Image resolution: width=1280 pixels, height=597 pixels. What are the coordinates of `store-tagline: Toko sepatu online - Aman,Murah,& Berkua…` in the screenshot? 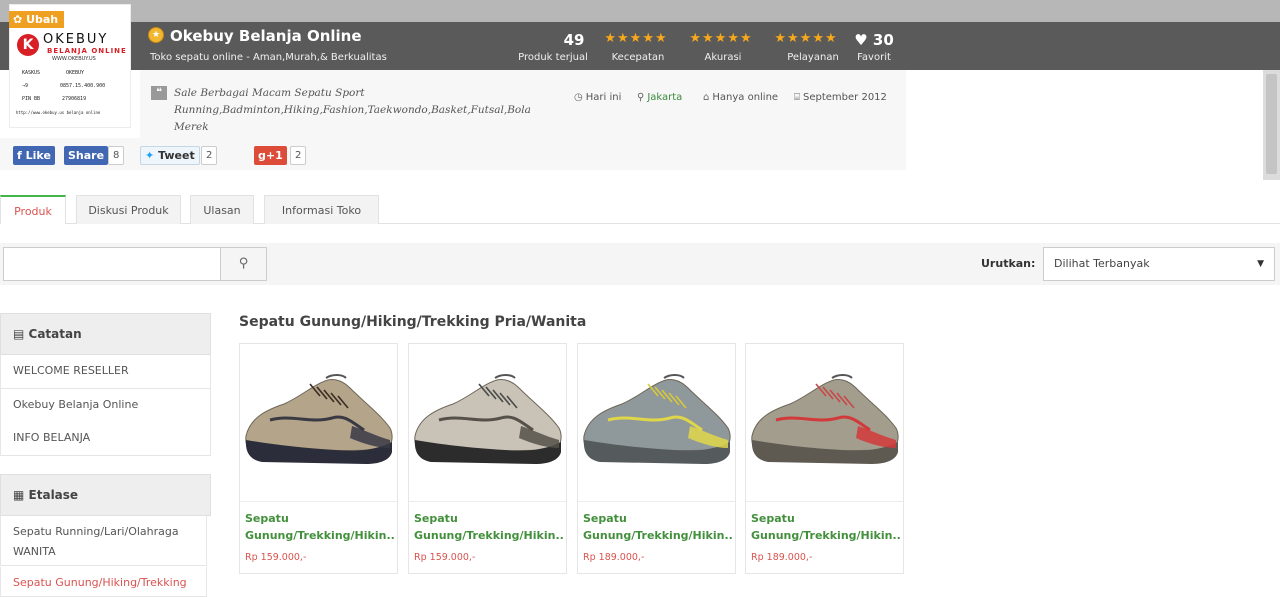 It's located at (268, 57).